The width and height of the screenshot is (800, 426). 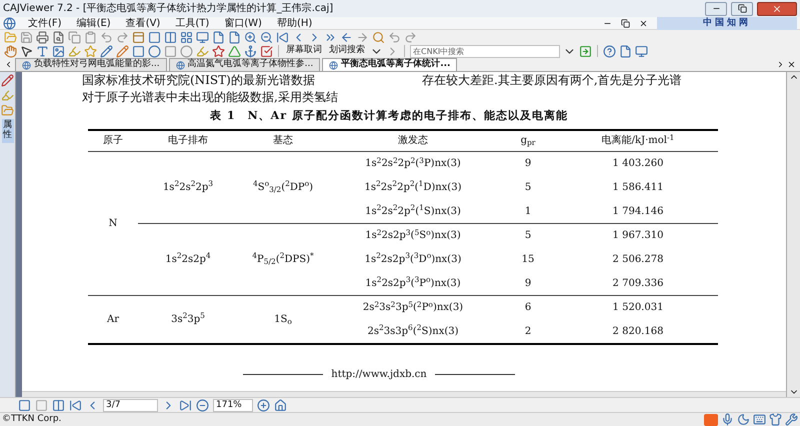 I want to click on menu-item: 窗口(W), so click(x=243, y=23).